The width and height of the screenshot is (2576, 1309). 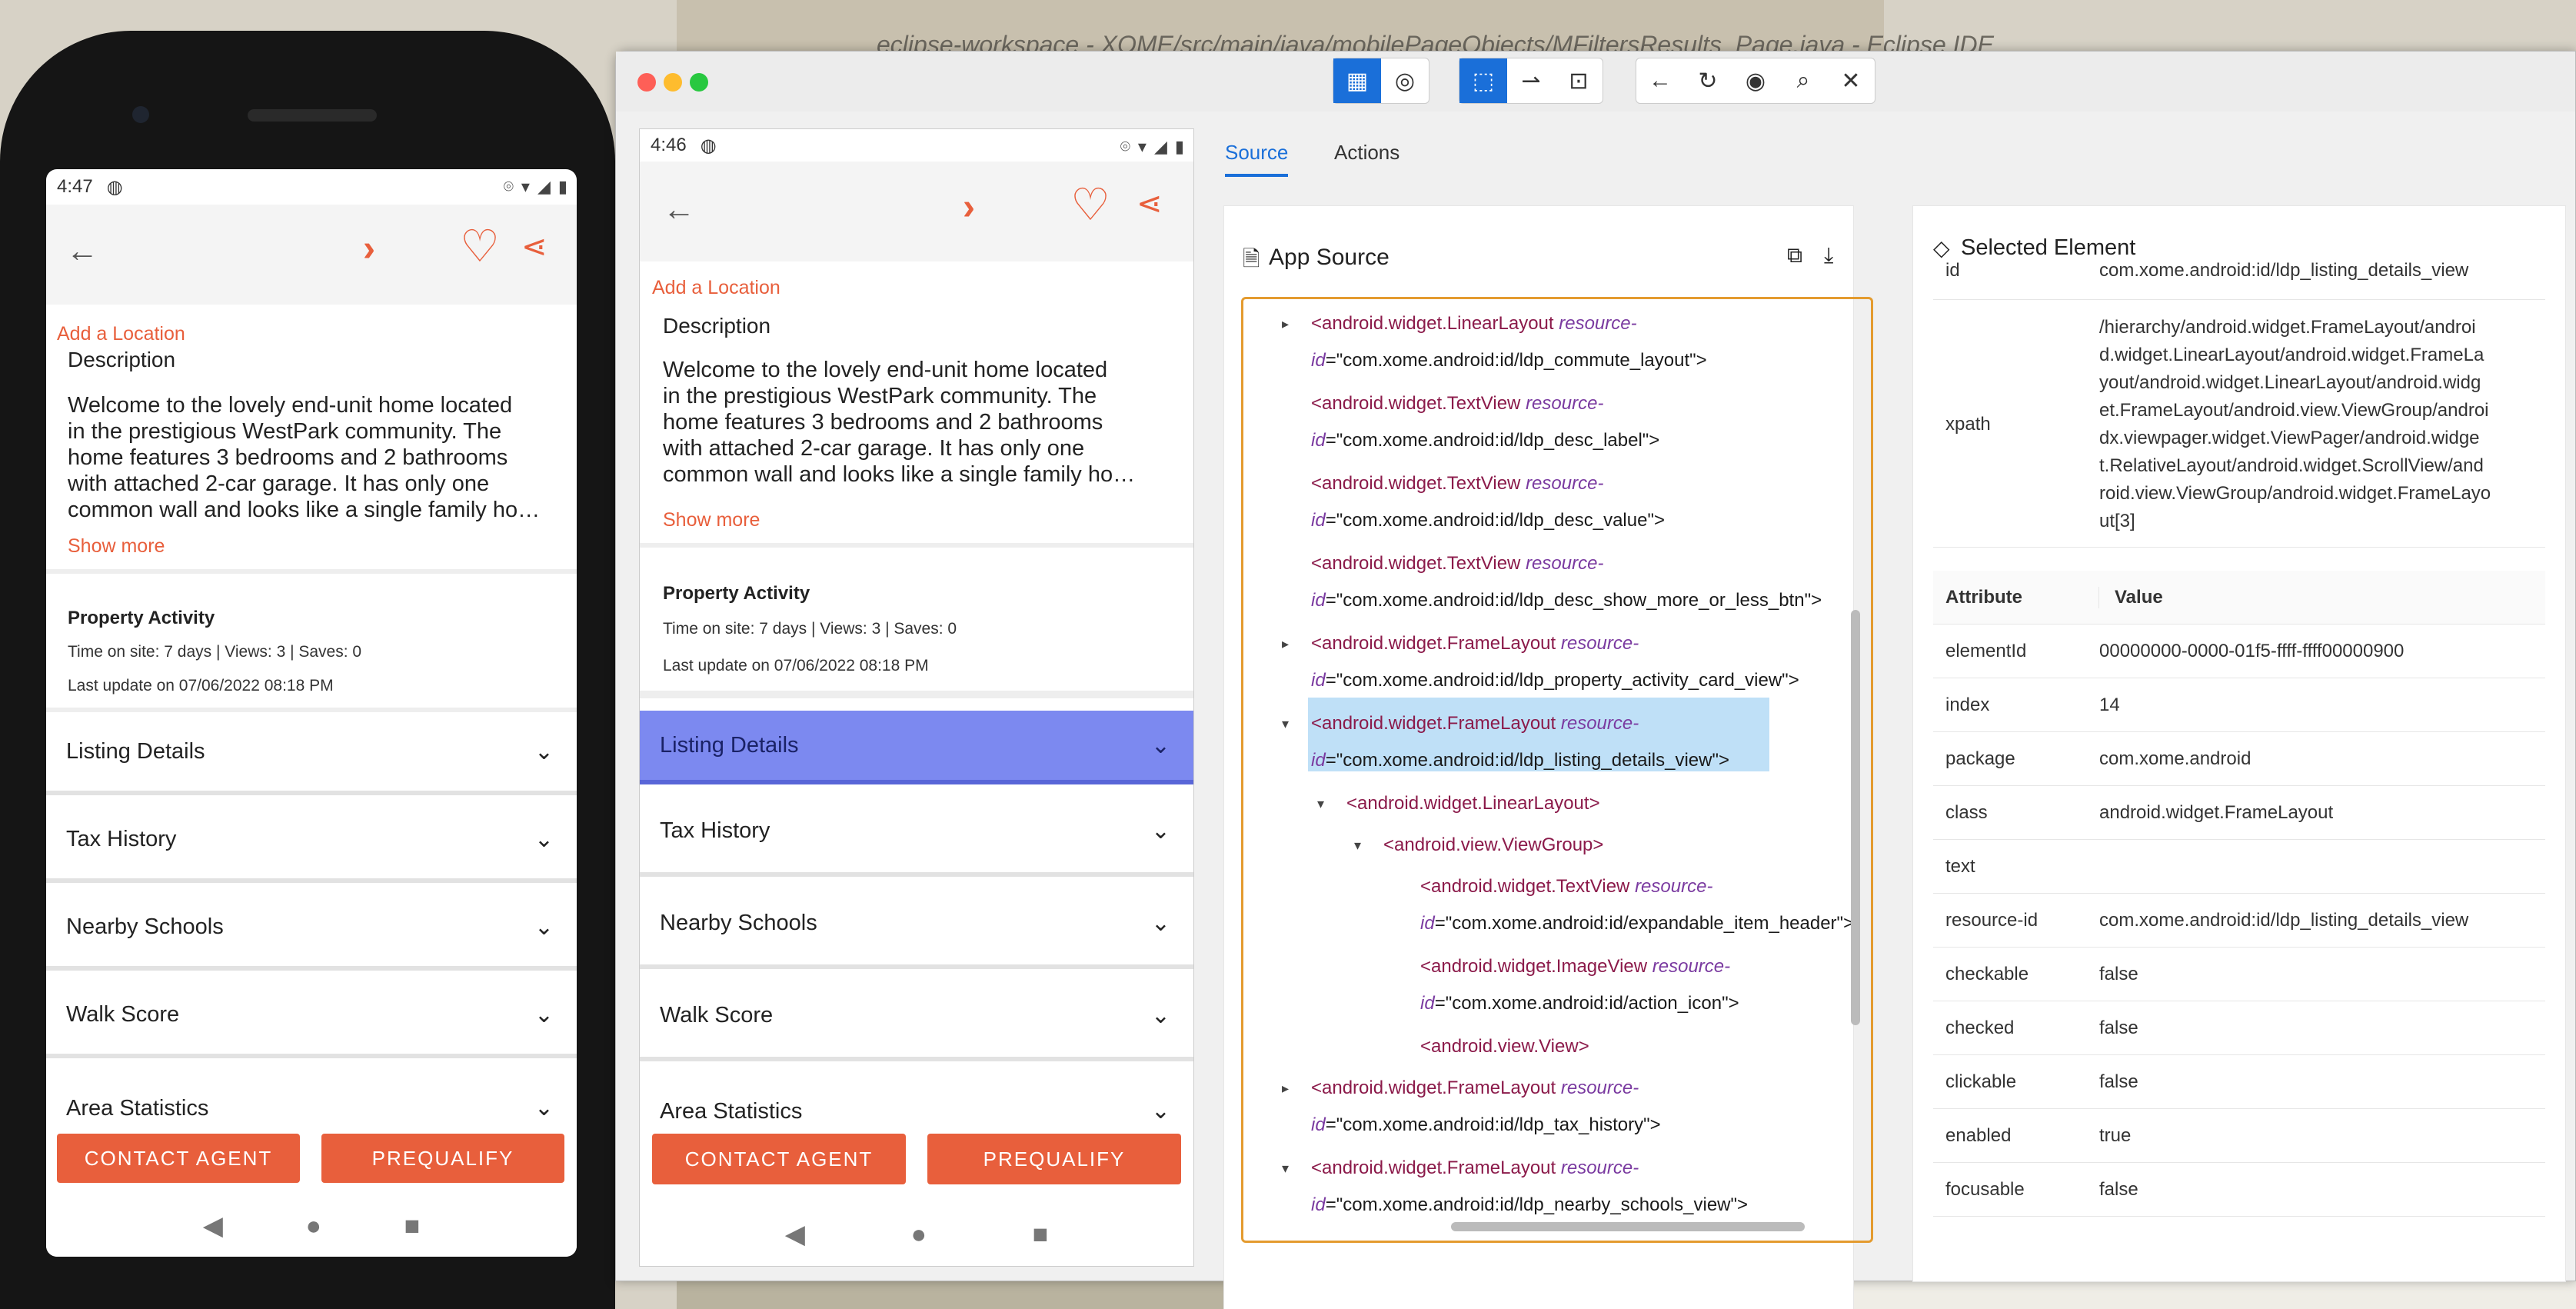 I want to click on android-nav-bar: ◀ ● ■, so click(x=916, y=1233).